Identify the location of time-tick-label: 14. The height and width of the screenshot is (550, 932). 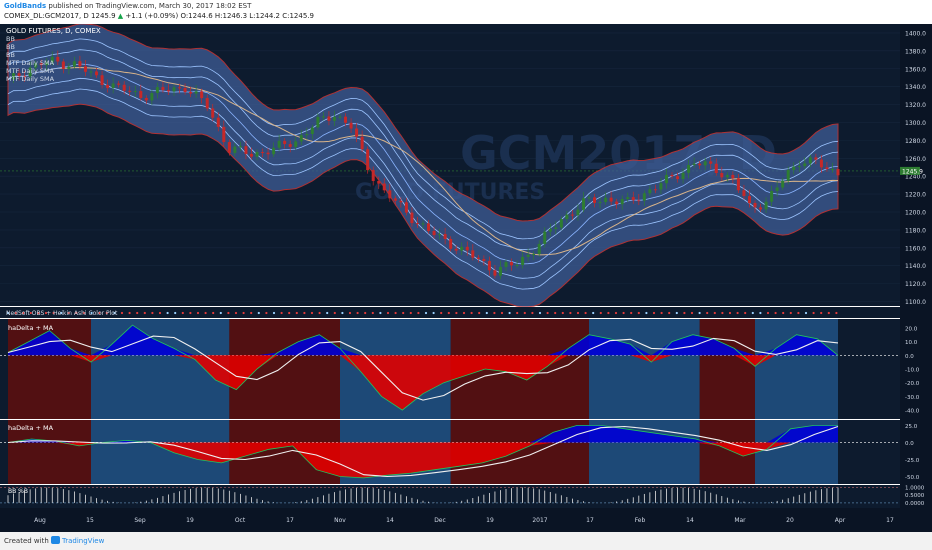
(690, 520).